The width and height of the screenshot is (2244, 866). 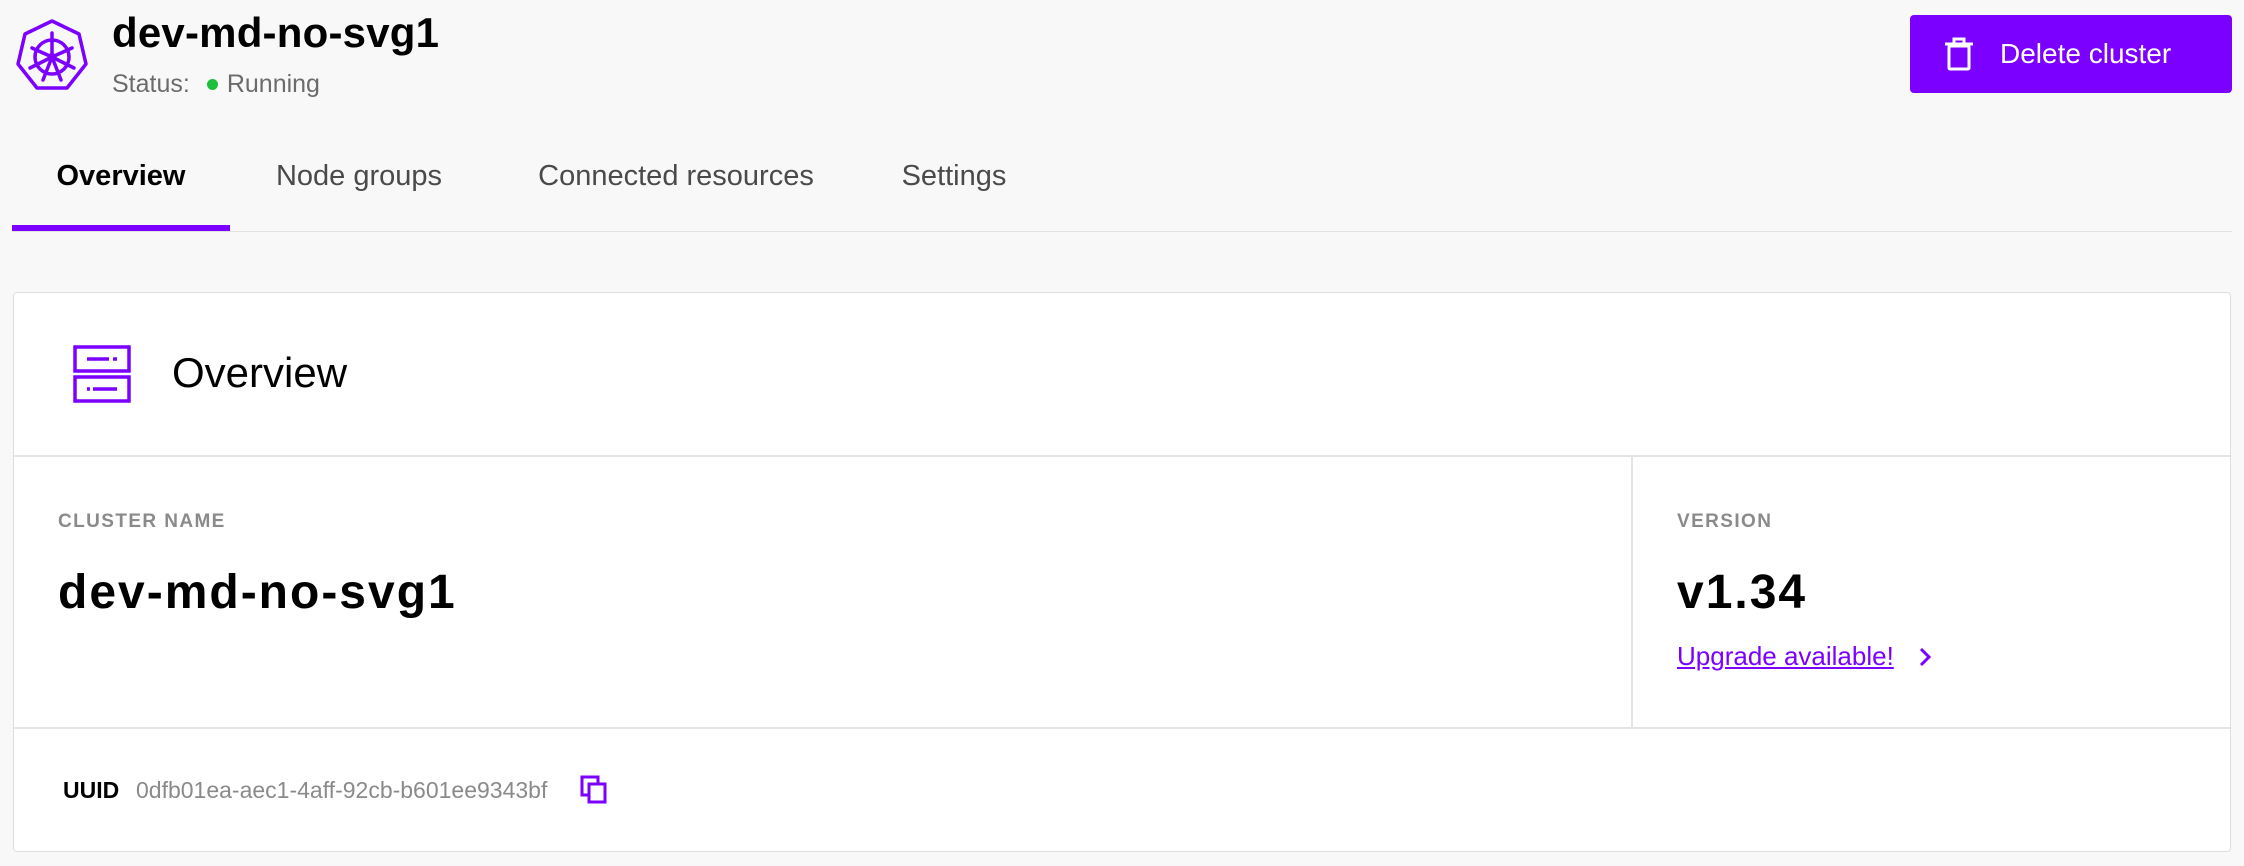 What do you see at coordinates (151, 84) in the screenshot?
I see `status-label: Status:` at bounding box center [151, 84].